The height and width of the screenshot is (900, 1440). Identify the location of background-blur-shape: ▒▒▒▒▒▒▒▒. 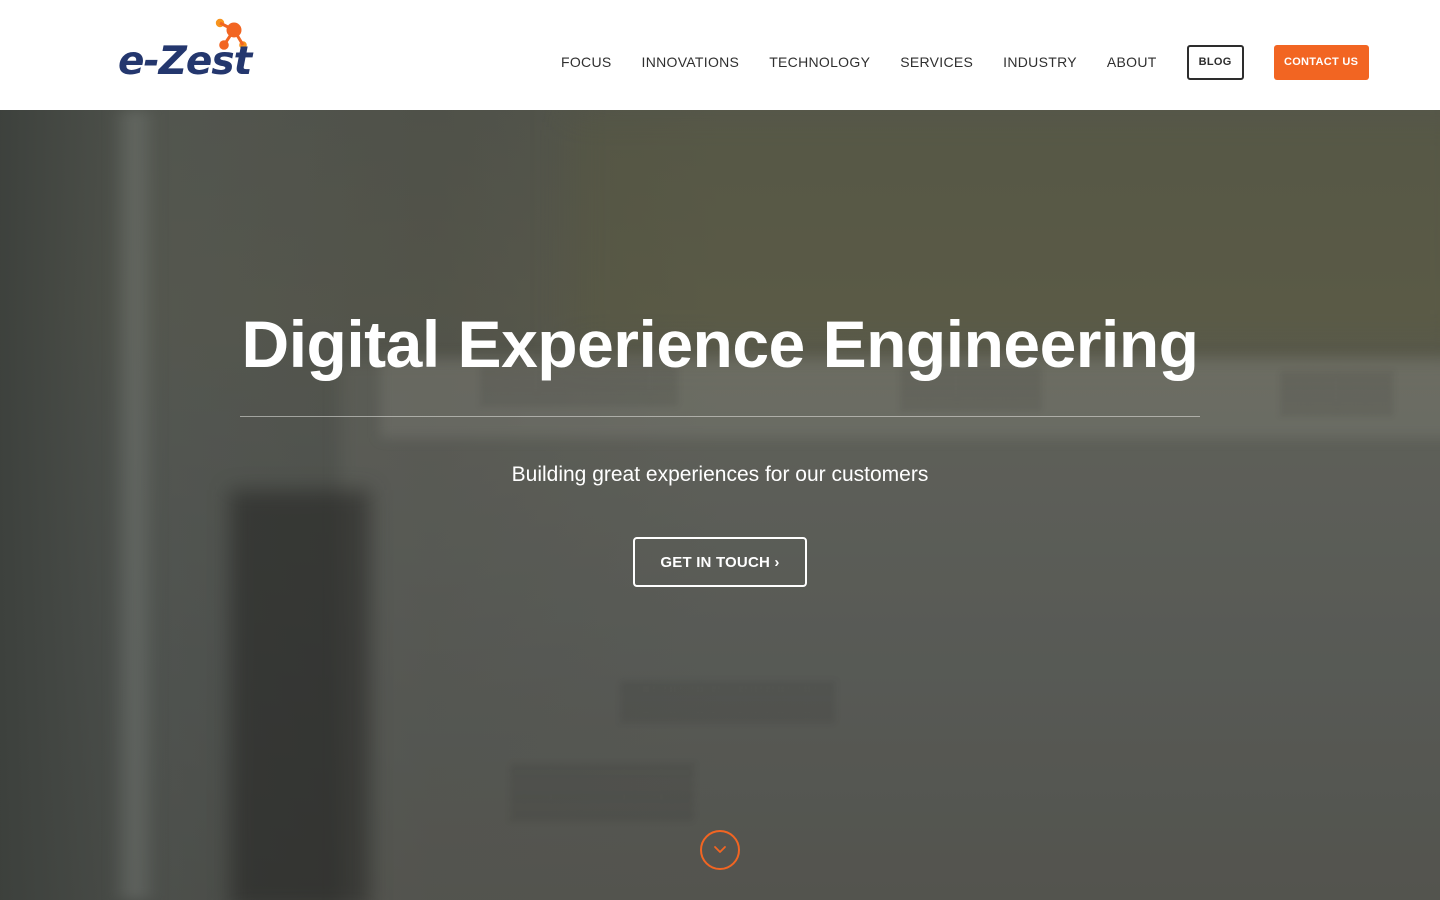
(728, 701).